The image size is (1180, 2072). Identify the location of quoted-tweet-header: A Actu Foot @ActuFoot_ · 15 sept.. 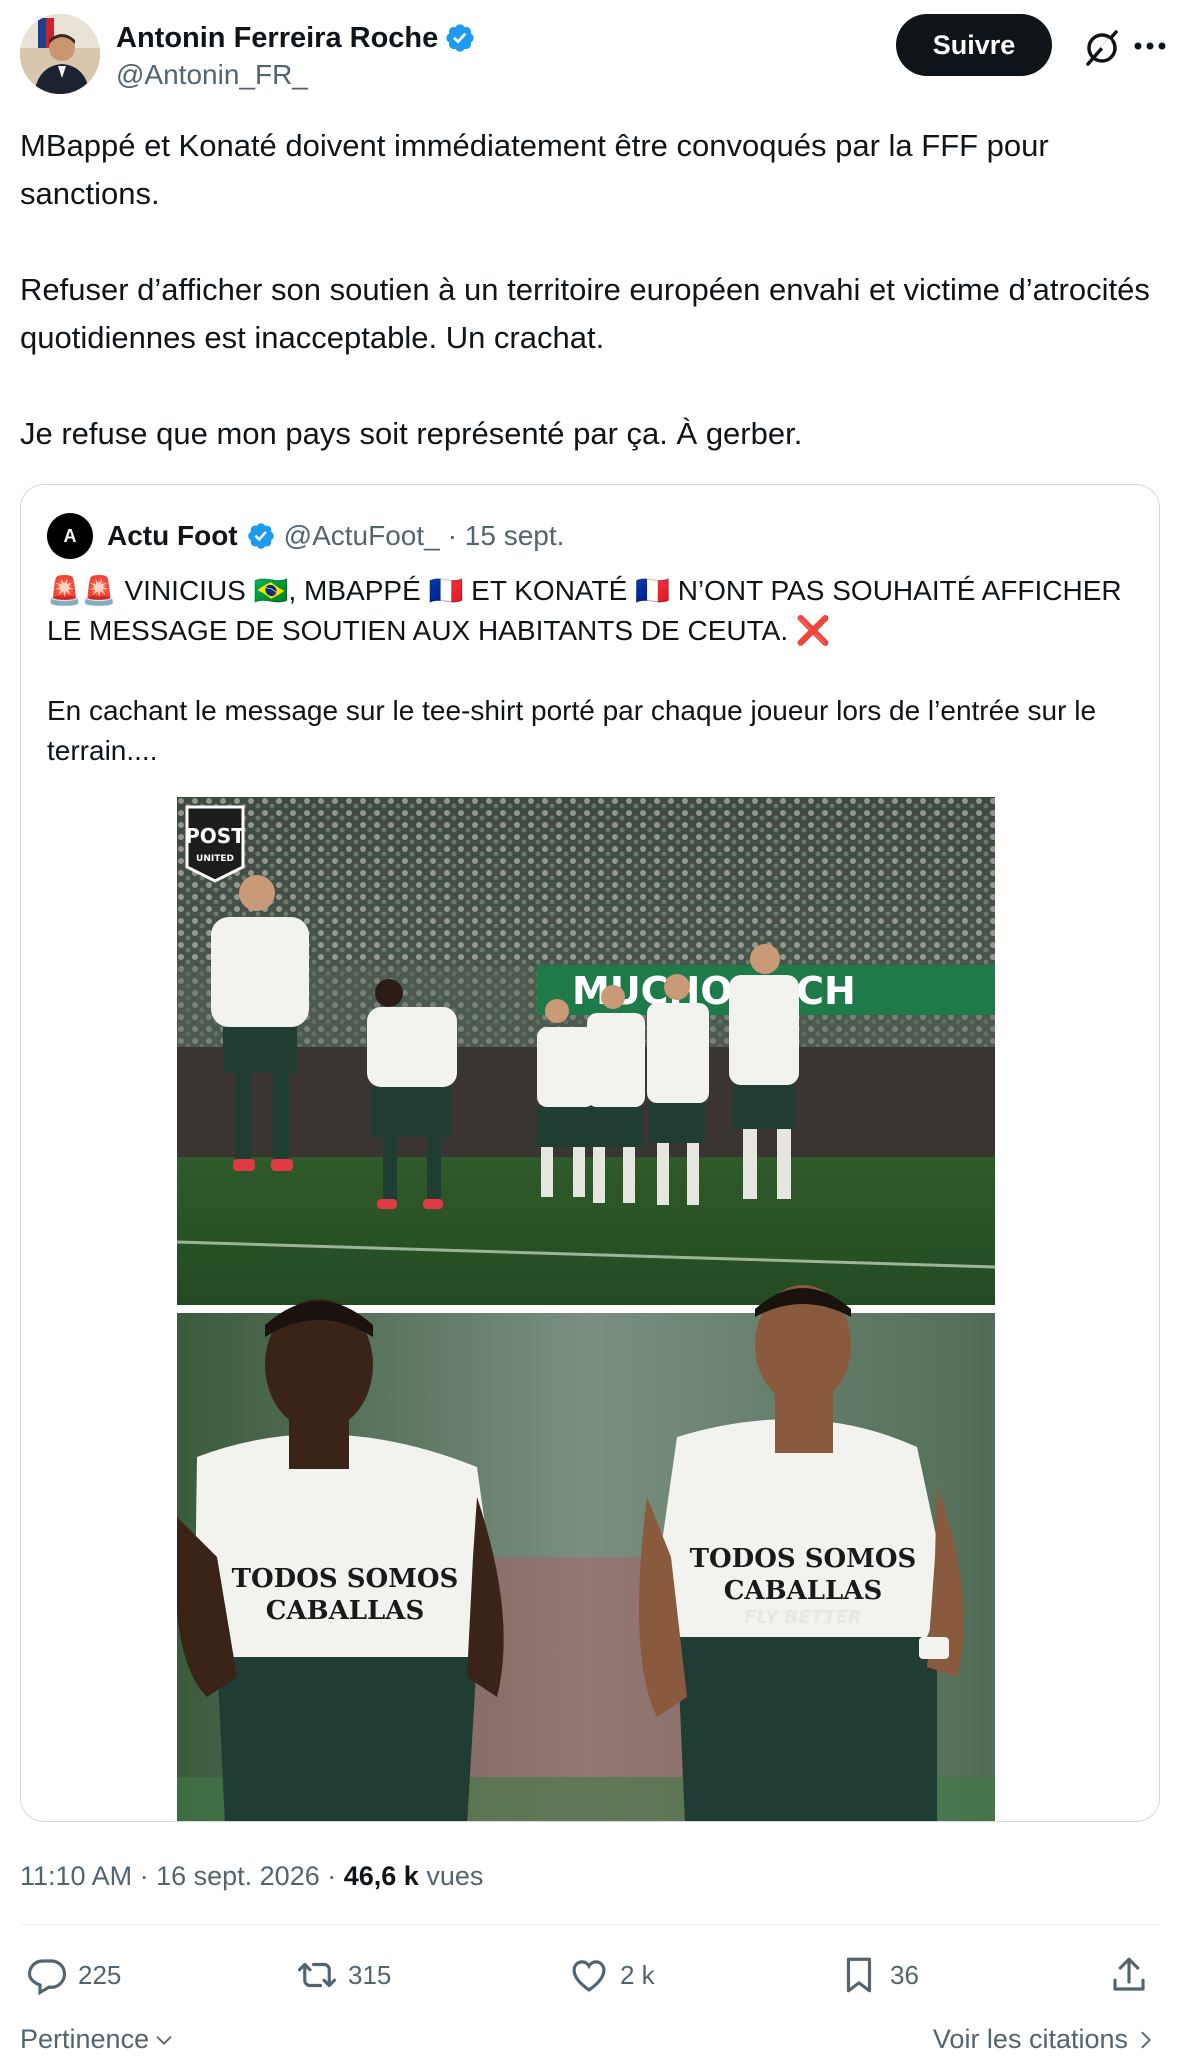
(305, 536).